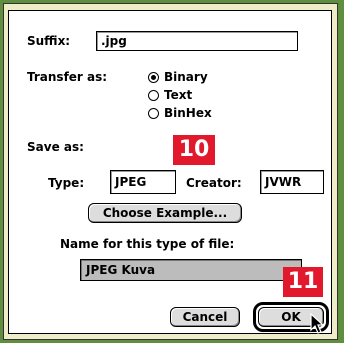 This screenshot has height=343, width=344. Describe the element at coordinates (49, 41) in the screenshot. I see `suffix-label: Suffix:` at that location.